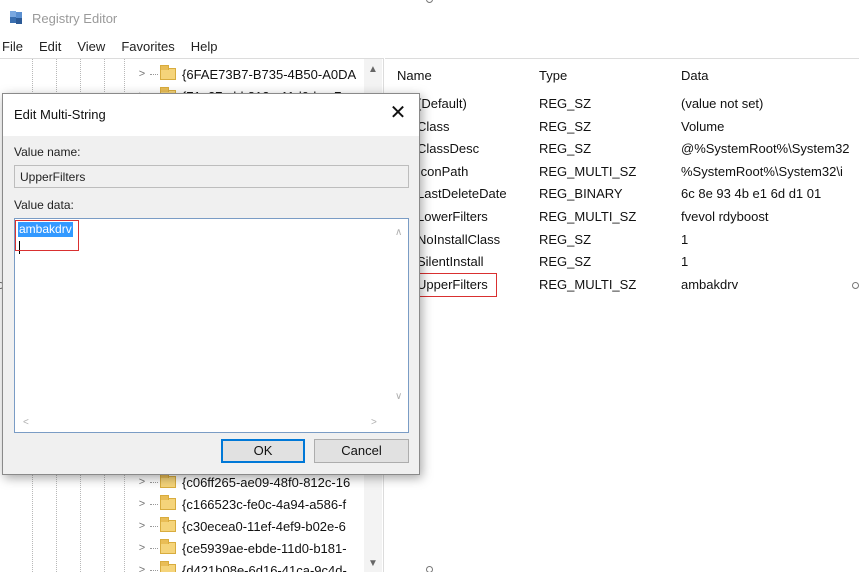 This screenshot has height=572, width=859. Describe the element at coordinates (203, 423) in the screenshot. I see `horizontal-scrollbar: < >` at that location.